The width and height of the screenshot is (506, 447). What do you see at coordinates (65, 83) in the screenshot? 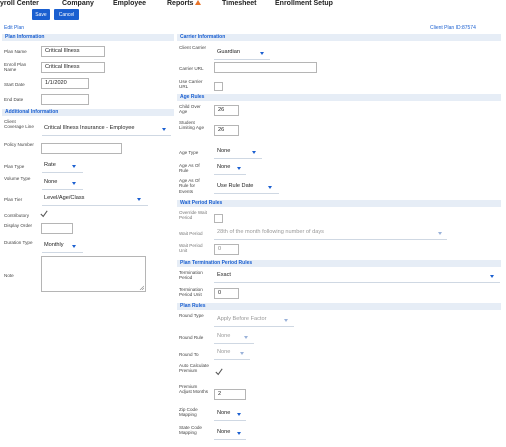
I see `start-date-input: 1/1/2020` at bounding box center [65, 83].